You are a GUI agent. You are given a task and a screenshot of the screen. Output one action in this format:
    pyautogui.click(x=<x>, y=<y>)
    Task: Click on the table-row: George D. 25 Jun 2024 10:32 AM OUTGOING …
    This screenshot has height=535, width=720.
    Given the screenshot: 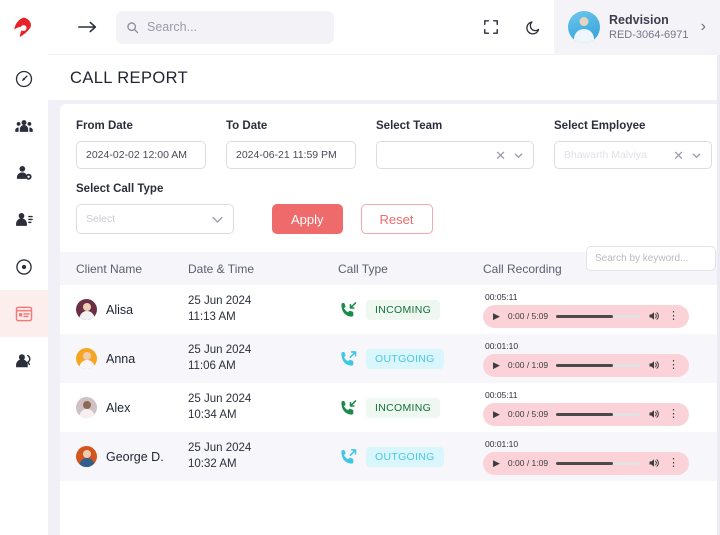 What is the action you would take?
    pyautogui.click(x=390, y=456)
    